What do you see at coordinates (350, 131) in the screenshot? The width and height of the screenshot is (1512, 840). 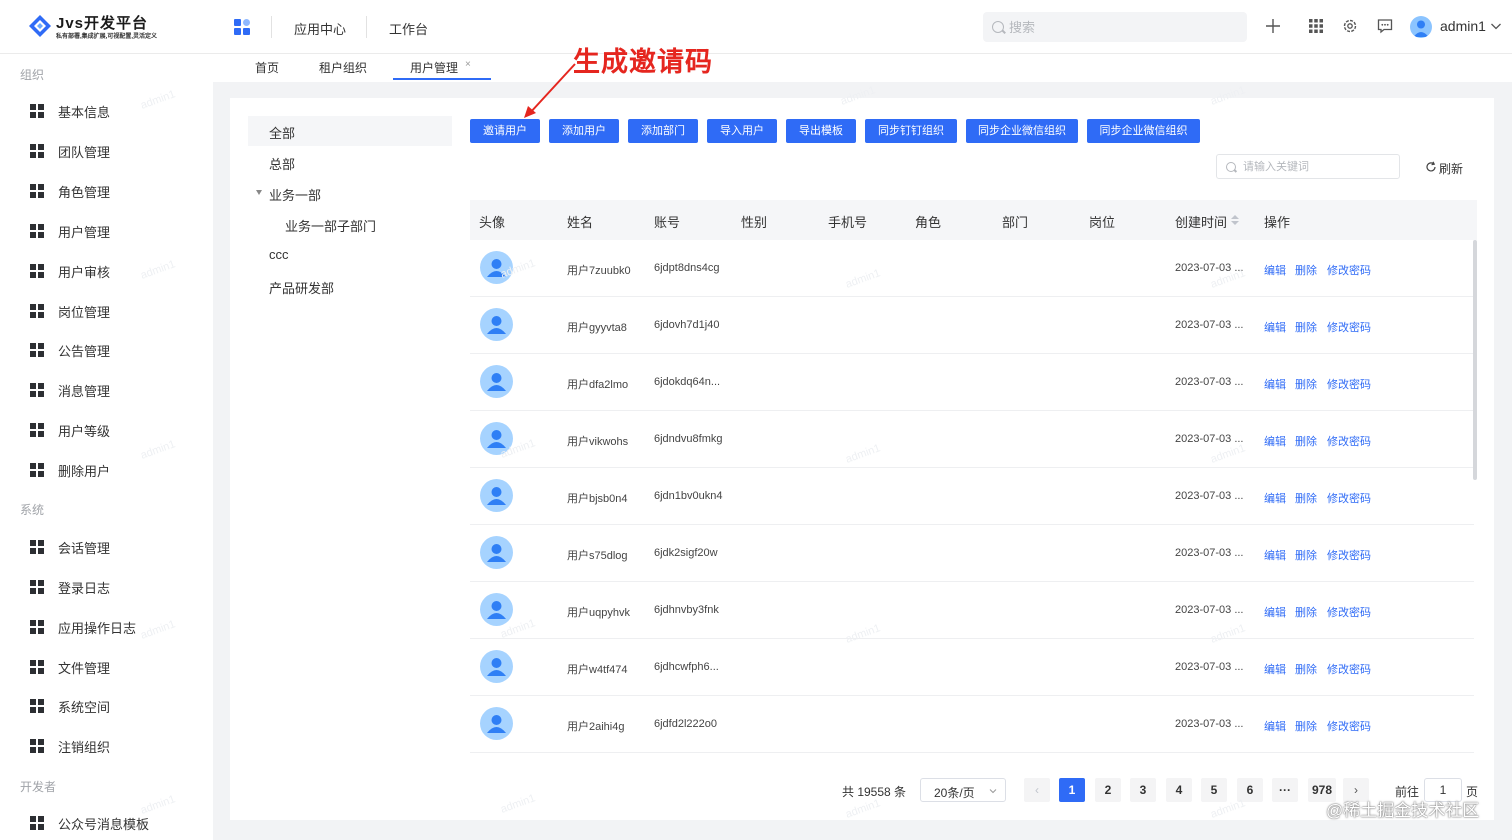 I see `tree-item-all: 全部` at bounding box center [350, 131].